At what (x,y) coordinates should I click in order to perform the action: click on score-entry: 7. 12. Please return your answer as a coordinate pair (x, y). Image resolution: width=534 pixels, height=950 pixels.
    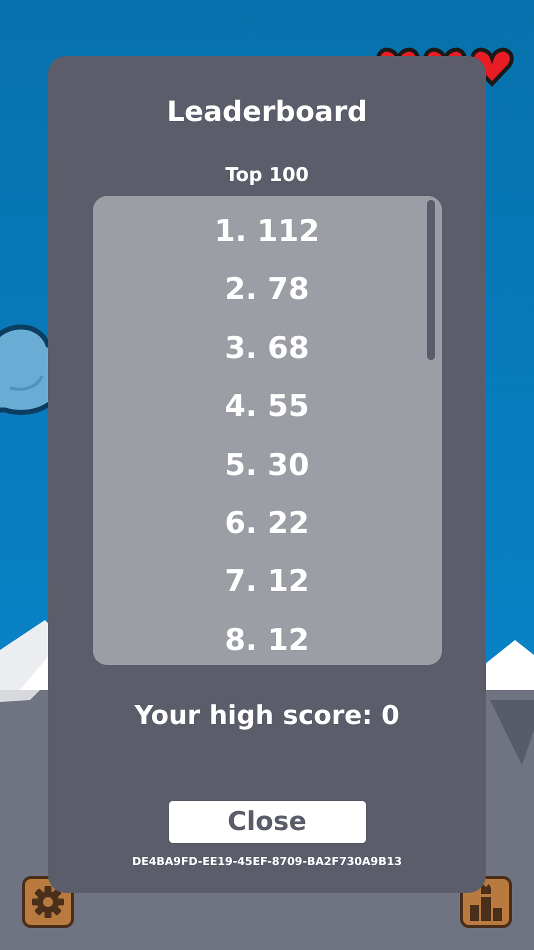
    Looking at the image, I should click on (267, 582).